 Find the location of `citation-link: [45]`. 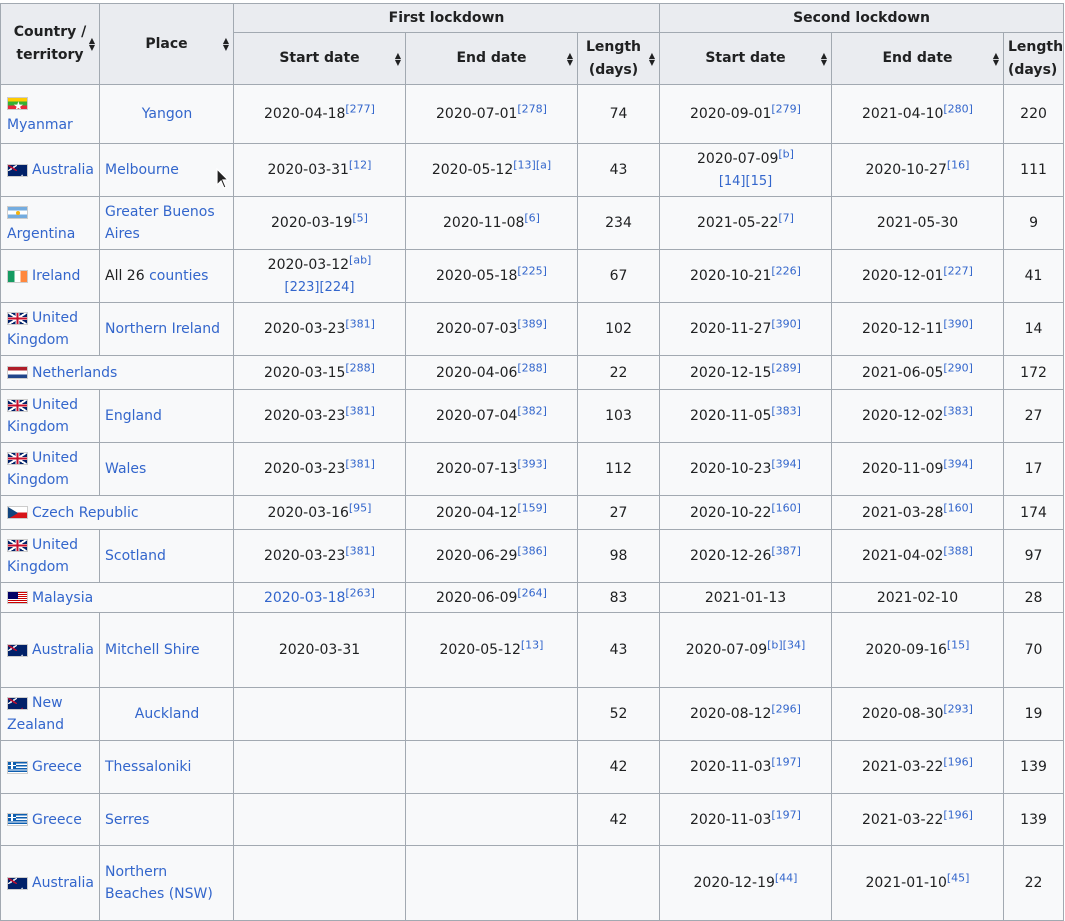

citation-link: [45] is located at coordinates (958, 877).